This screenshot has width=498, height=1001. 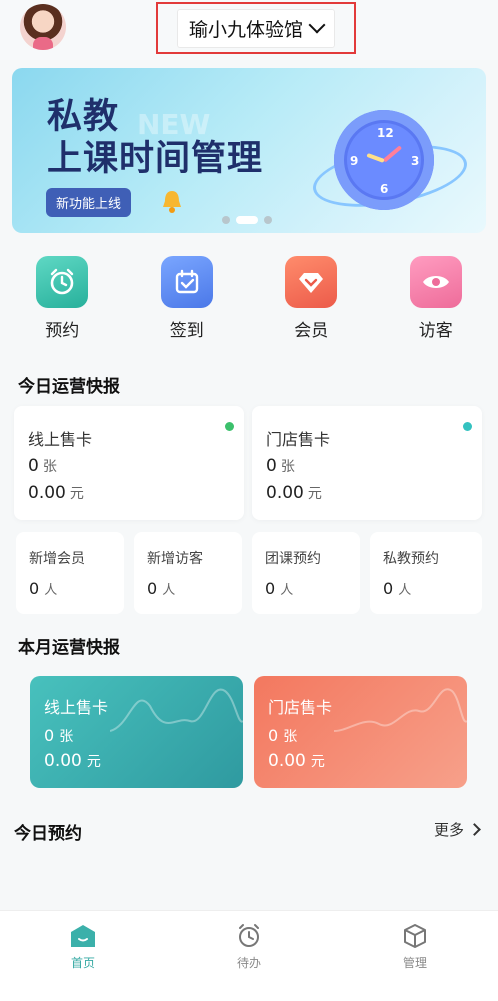 I want to click on metric-title: 私教预约, so click(x=411, y=558).